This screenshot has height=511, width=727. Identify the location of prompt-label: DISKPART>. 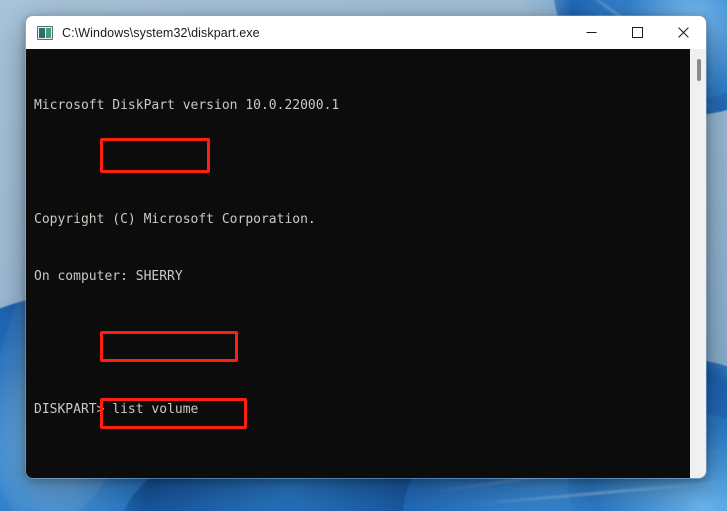
(69, 409).